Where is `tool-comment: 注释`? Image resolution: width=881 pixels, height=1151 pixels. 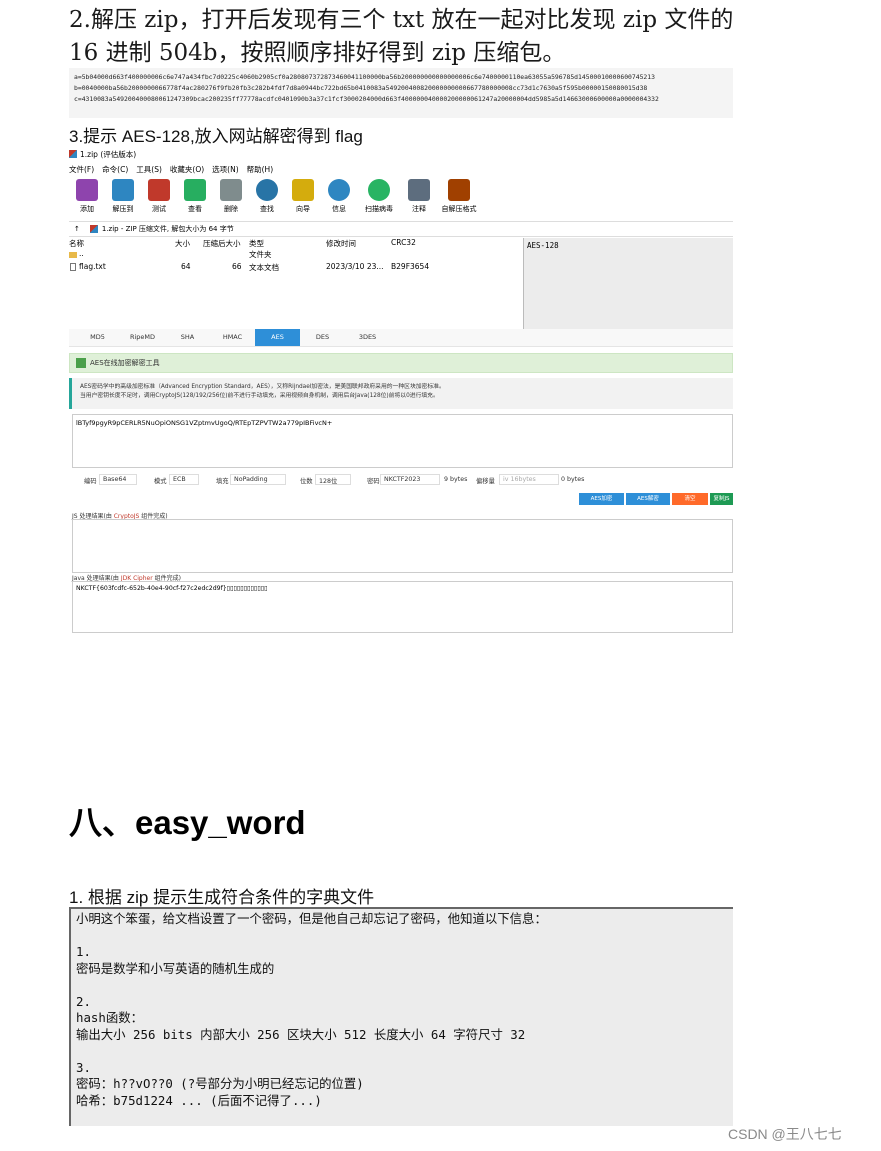
tool-comment: 注释 is located at coordinates (419, 196).